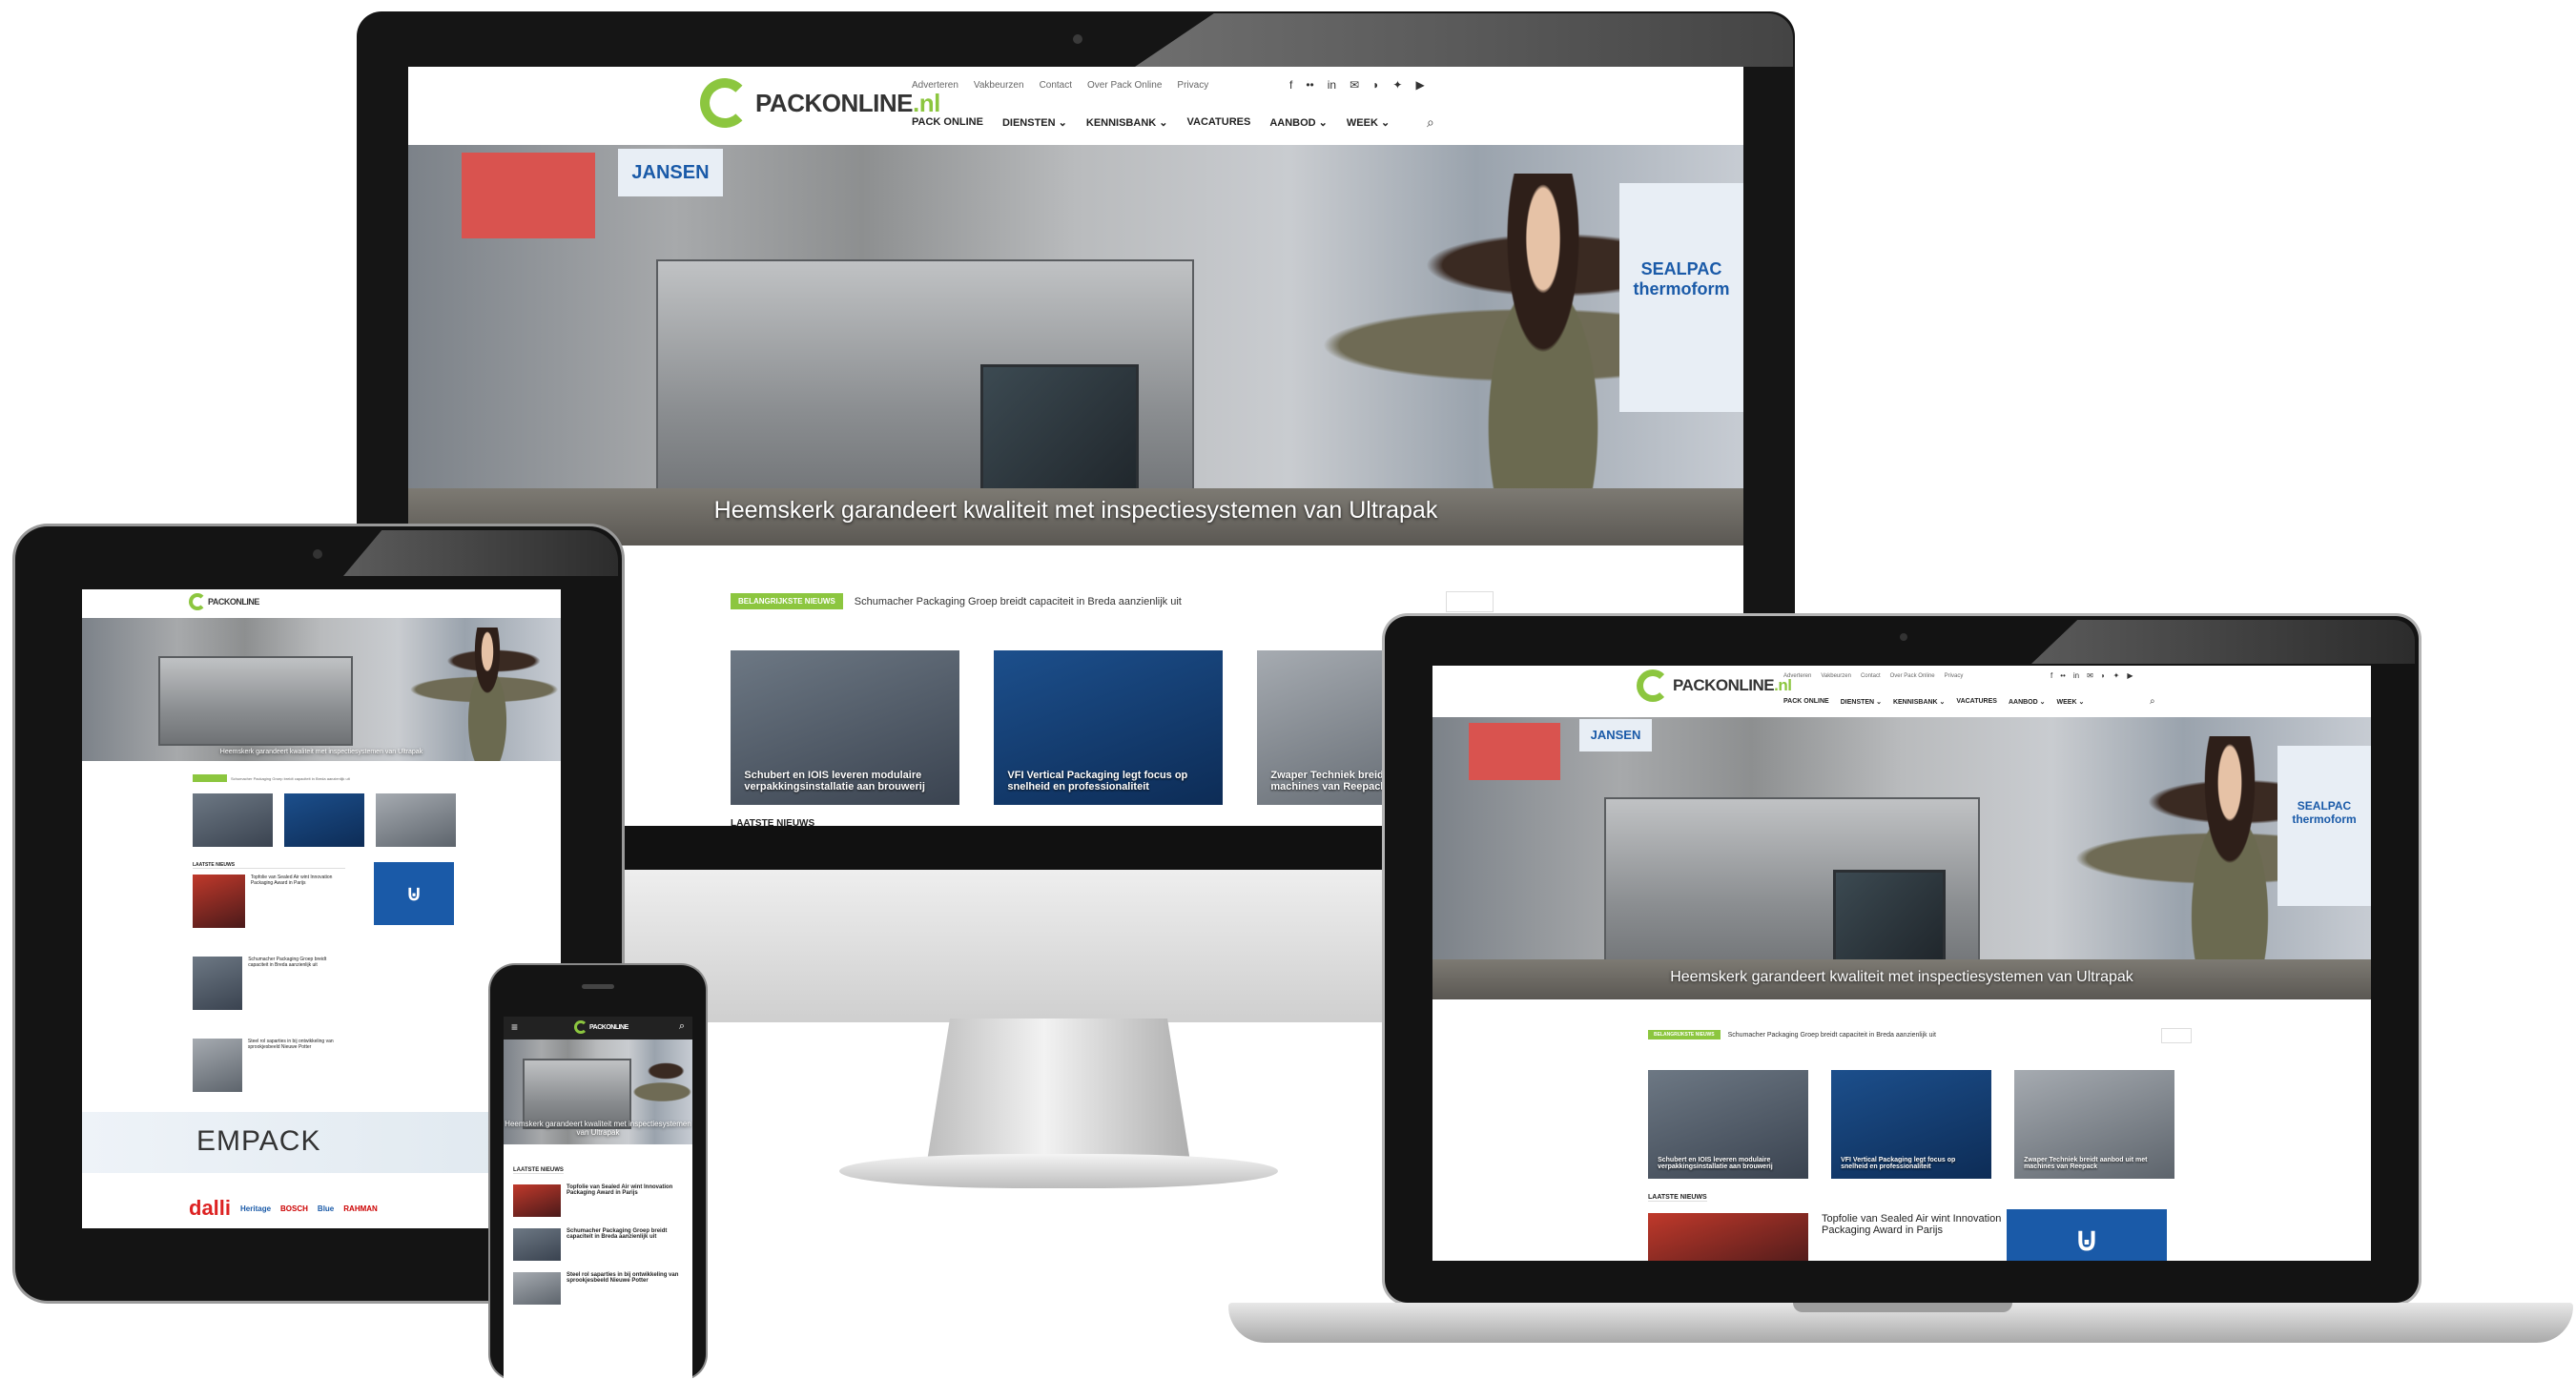  What do you see at coordinates (598, 986) in the screenshot?
I see `phone-speaker` at bounding box center [598, 986].